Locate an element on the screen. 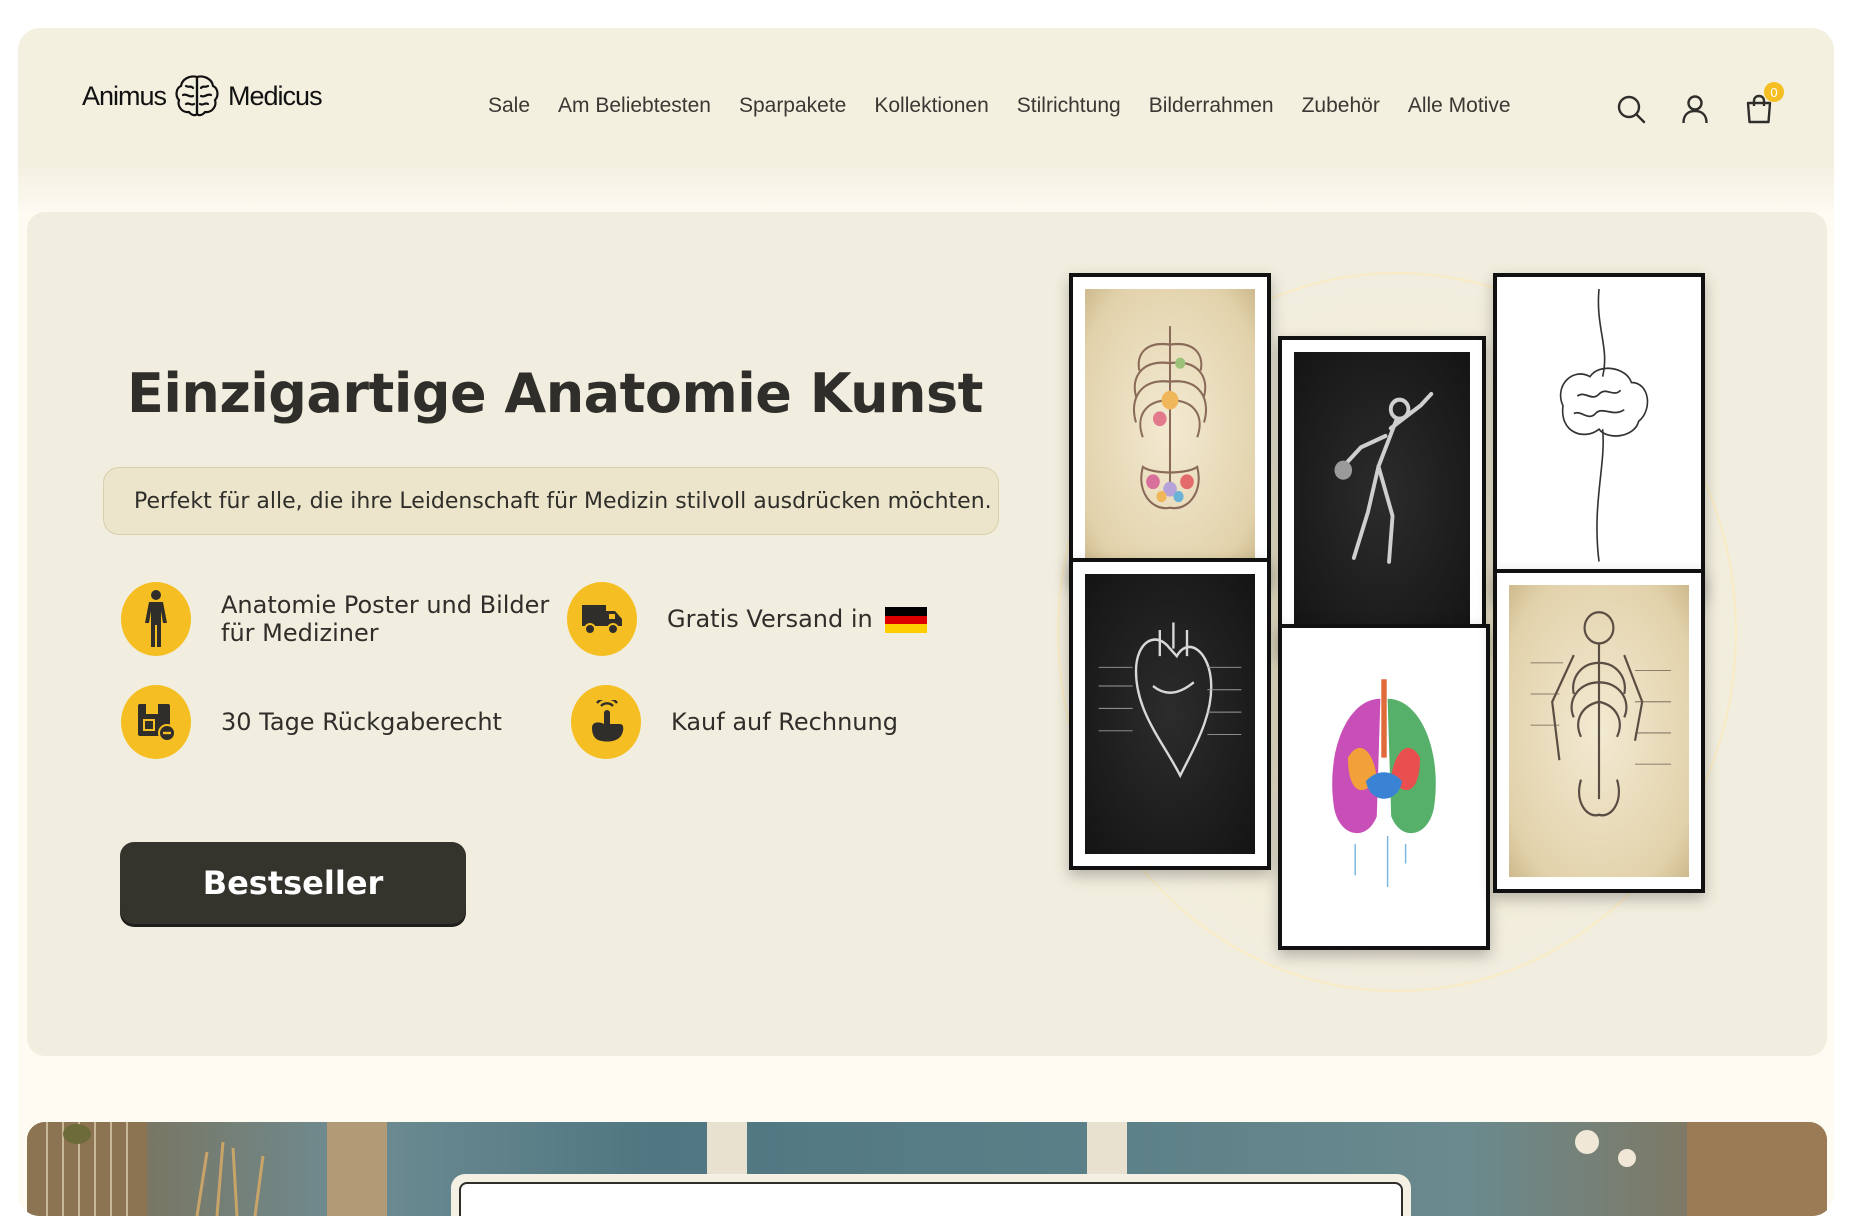 The image size is (1852, 1232). poster-handball-players-anatomy is located at coordinates (1382, 495).